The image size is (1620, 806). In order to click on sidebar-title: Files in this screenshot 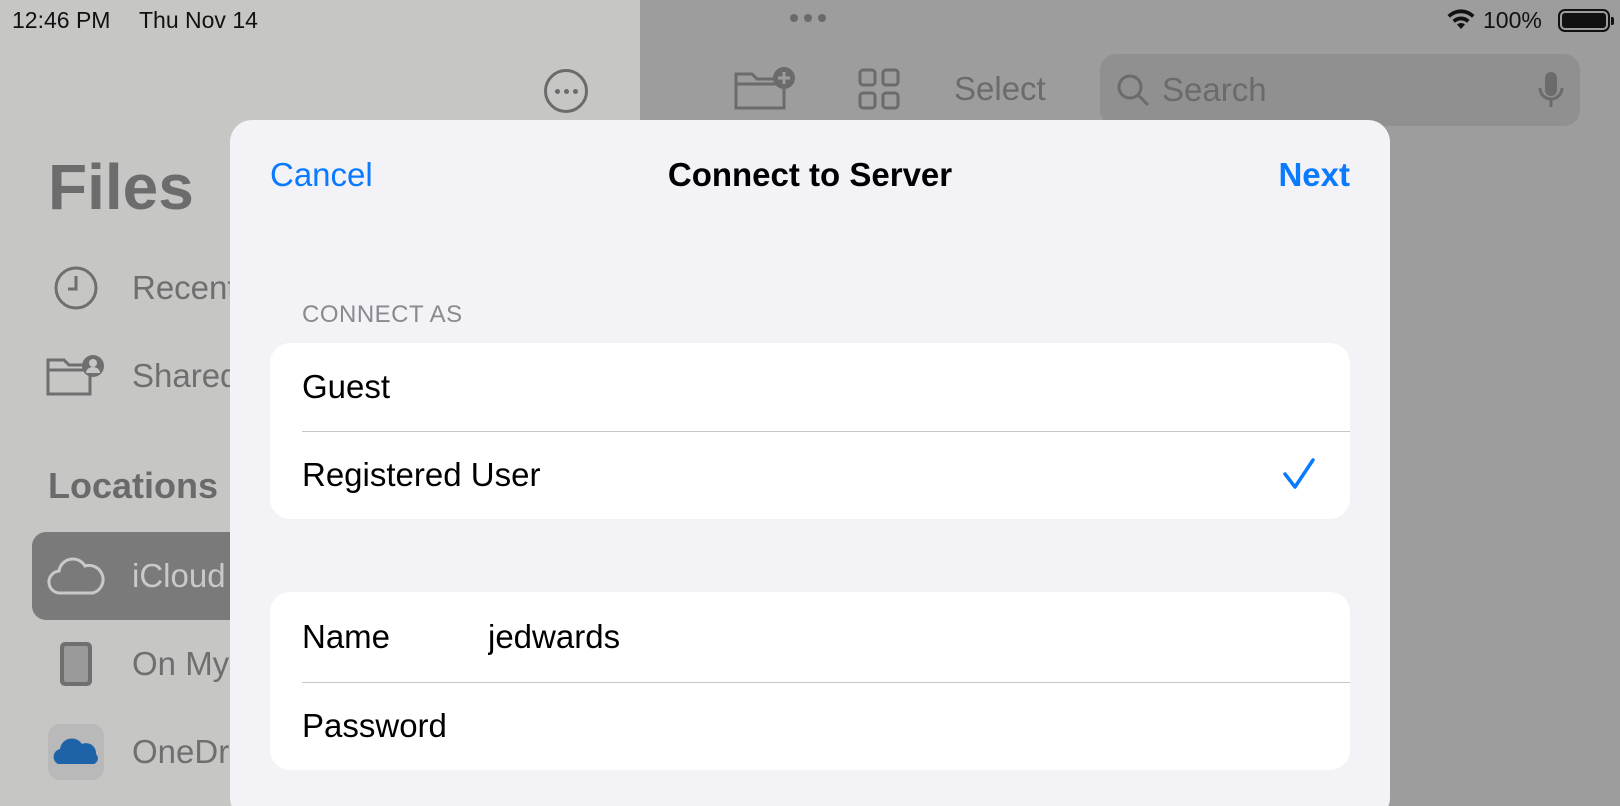, I will do `click(121, 187)`.